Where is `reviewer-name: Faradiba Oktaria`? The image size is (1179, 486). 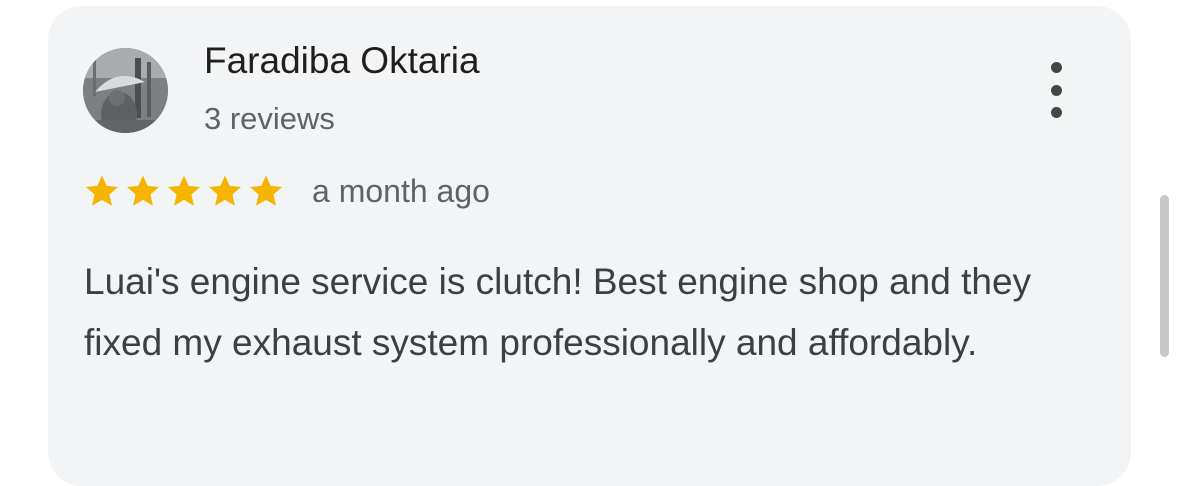
reviewer-name: Faradiba Oktaria is located at coordinates (342, 61).